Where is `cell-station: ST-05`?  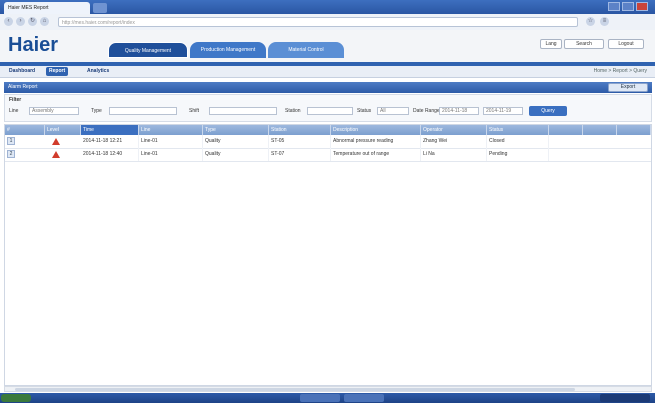
cell-station: ST-05 is located at coordinates (300, 141).